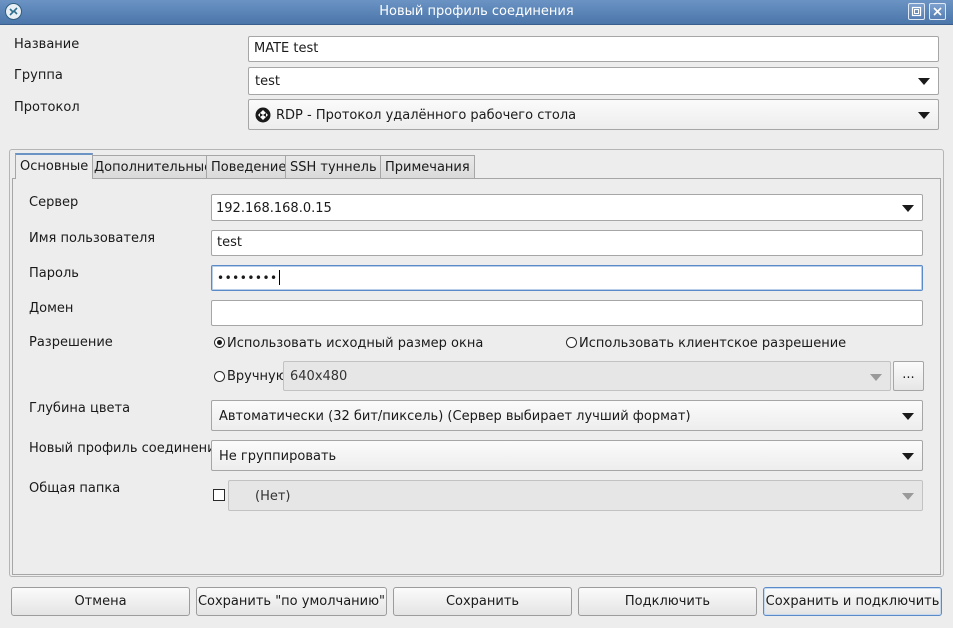 The height and width of the screenshot is (628, 953). Describe the element at coordinates (100, 601) in the screenshot. I see `cancel-button: Отмена` at that location.